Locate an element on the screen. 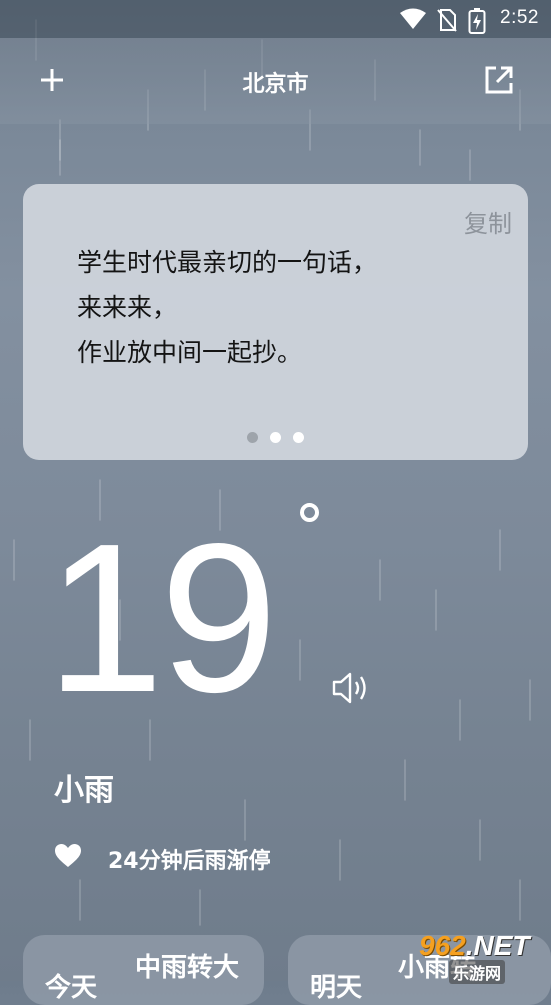 The image size is (551, 1005). heart-icon is located at coordinates (68, 855).